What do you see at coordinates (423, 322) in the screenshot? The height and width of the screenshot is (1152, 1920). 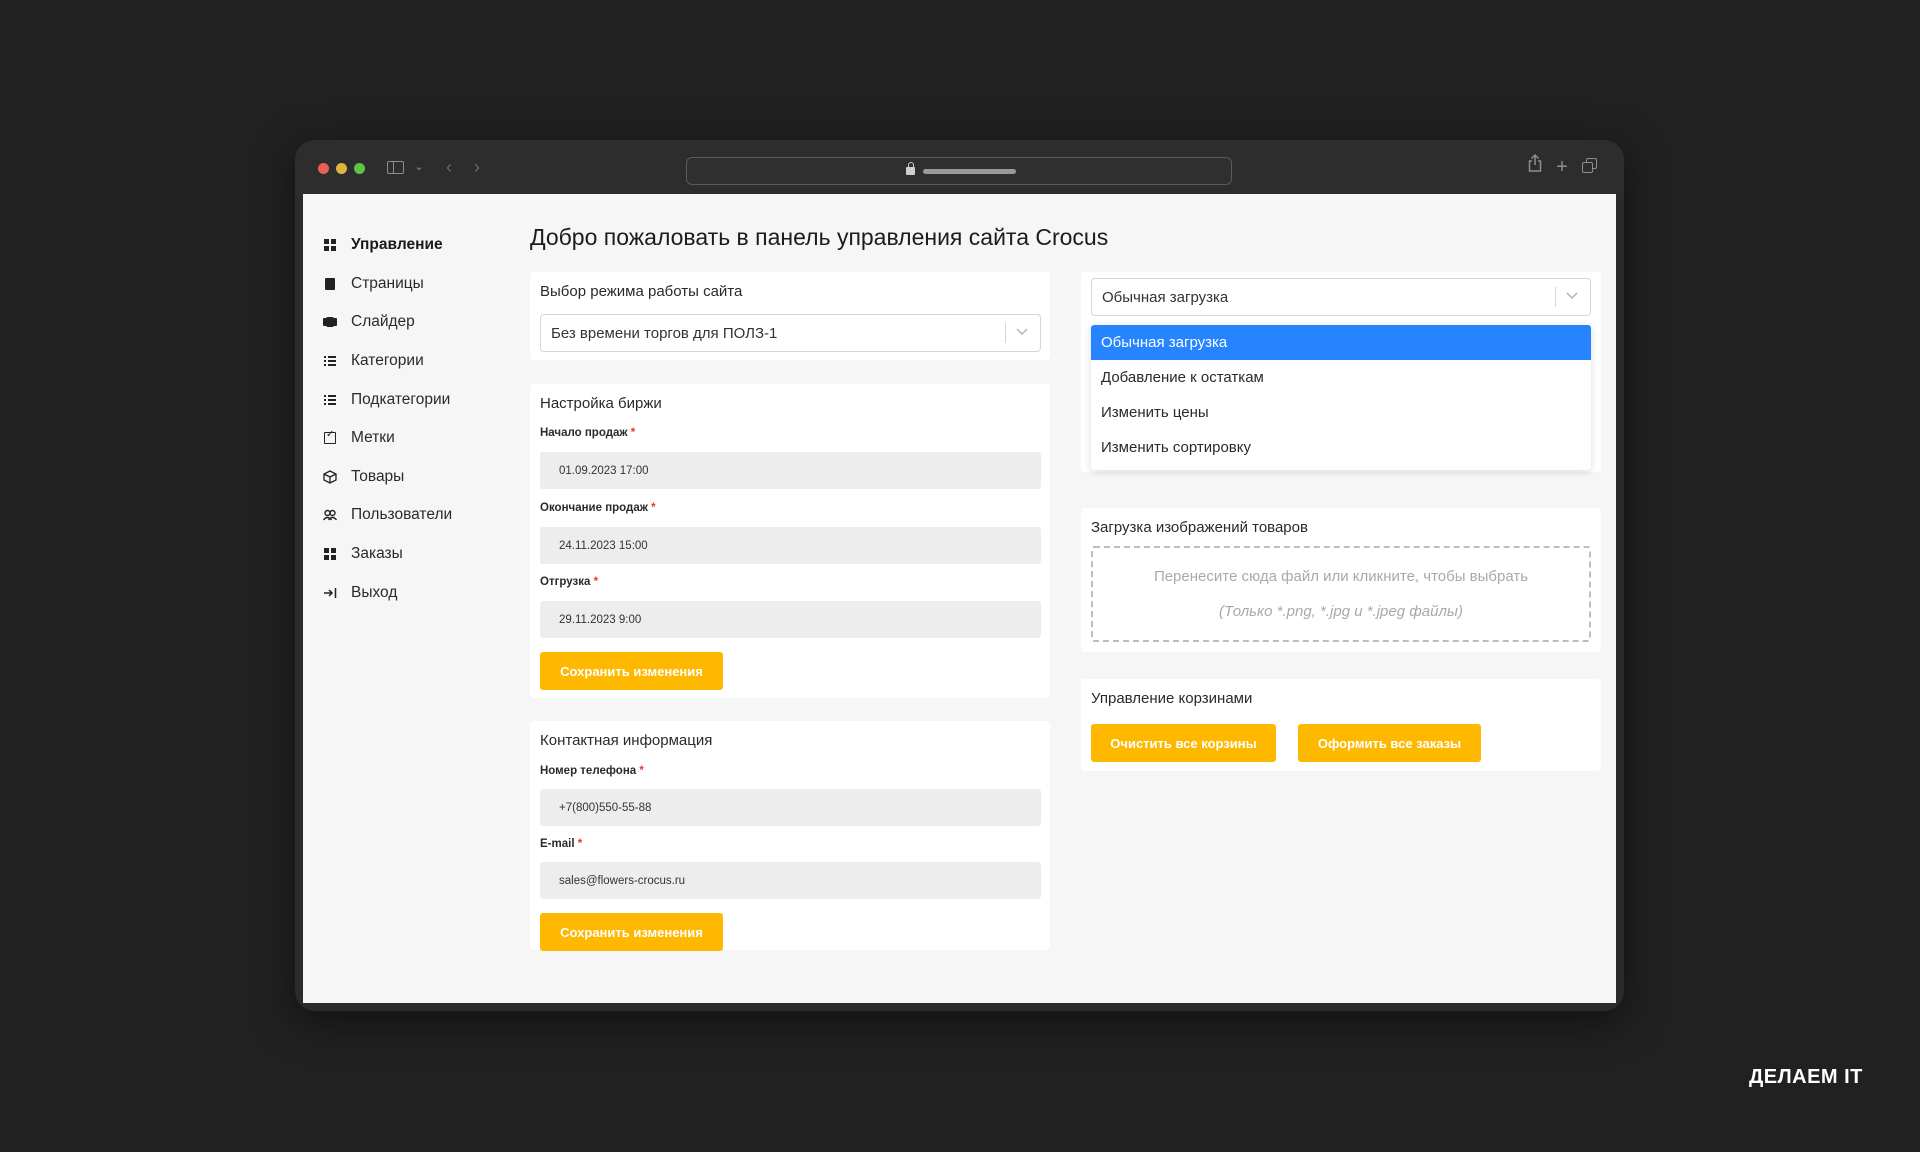 I see `sidebar-item-slider: Слайдер` at bounding box center [423, 322].